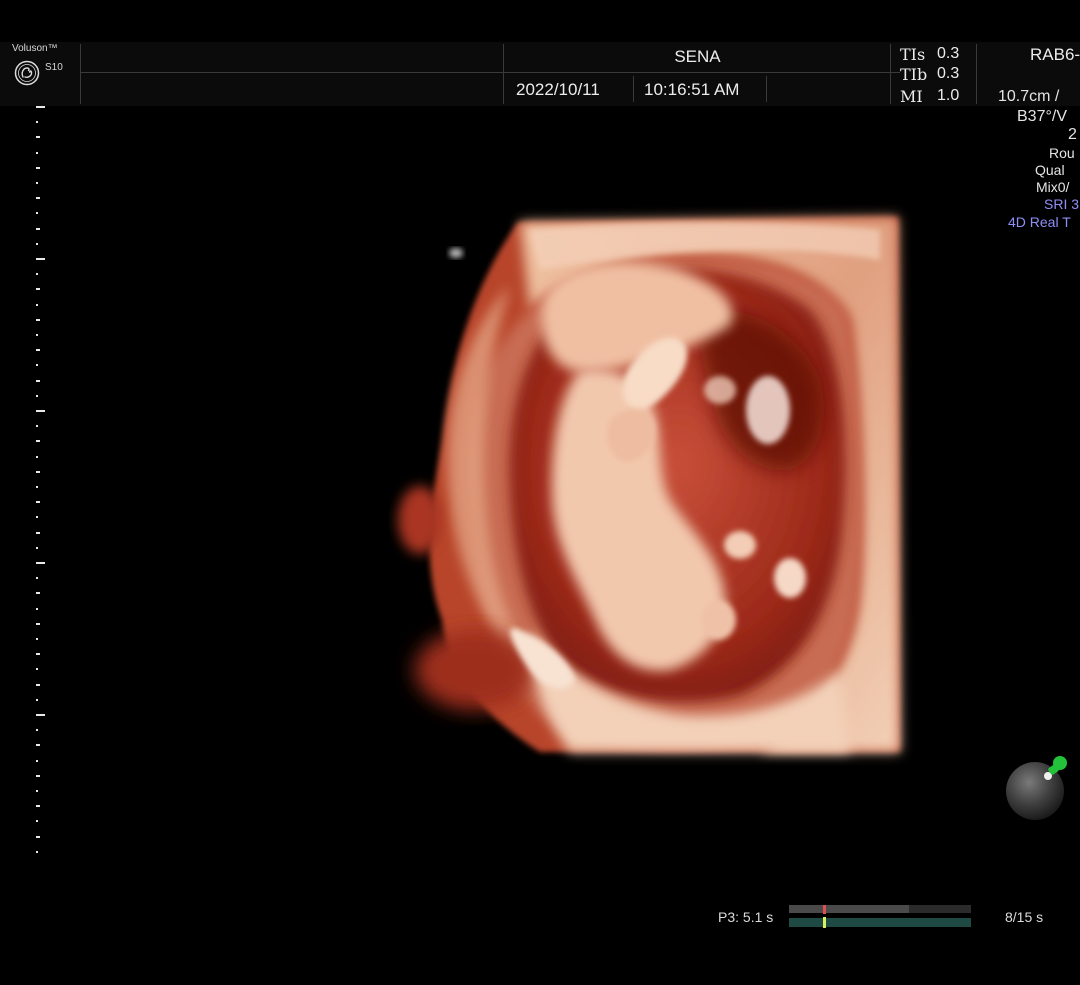 The image size is (1080, 985). What do you see at coordinates (914, 74) in the screenshot?
I see `index-label: TIb` at bounding box center [914, 74].